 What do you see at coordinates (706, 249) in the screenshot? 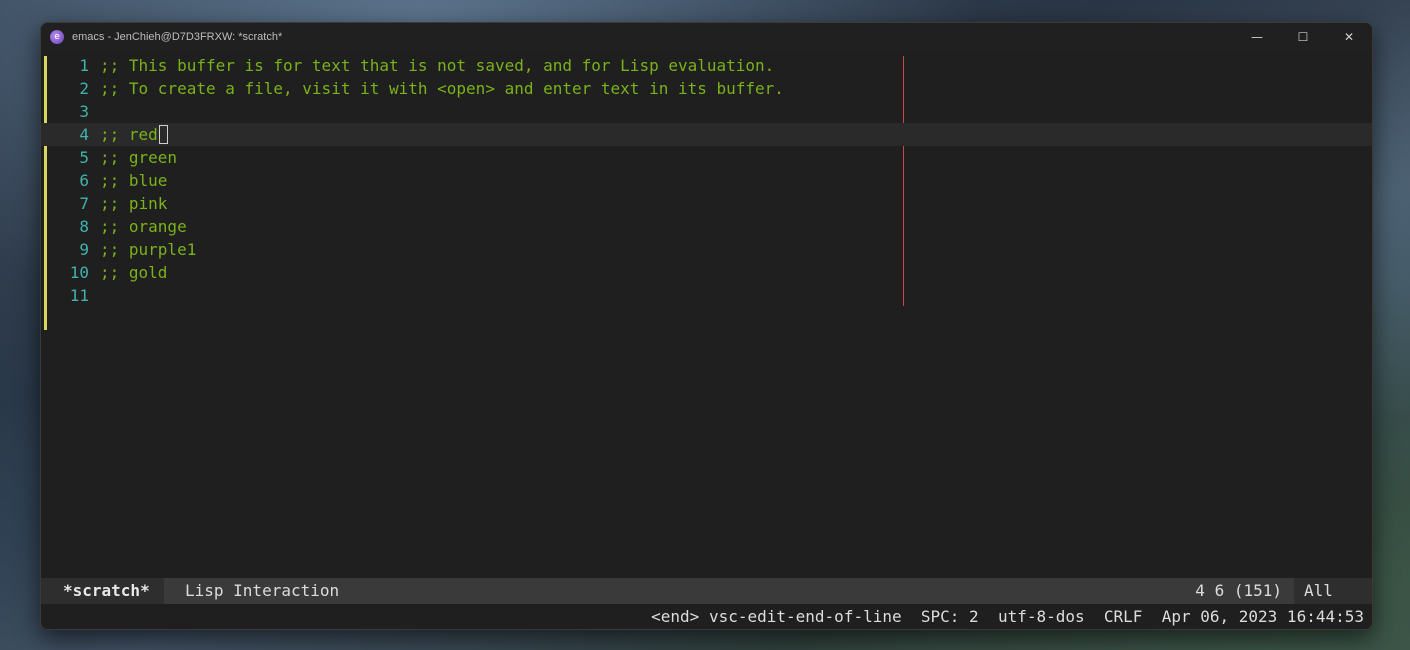
I see `code-line: 9 ;; purple1` at bounding box center [706, 249].